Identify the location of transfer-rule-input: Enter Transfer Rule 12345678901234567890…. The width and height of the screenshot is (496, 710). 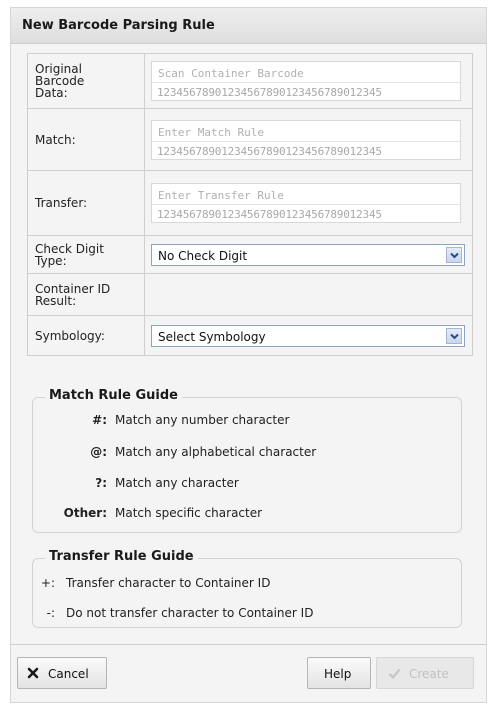
(306, 203).